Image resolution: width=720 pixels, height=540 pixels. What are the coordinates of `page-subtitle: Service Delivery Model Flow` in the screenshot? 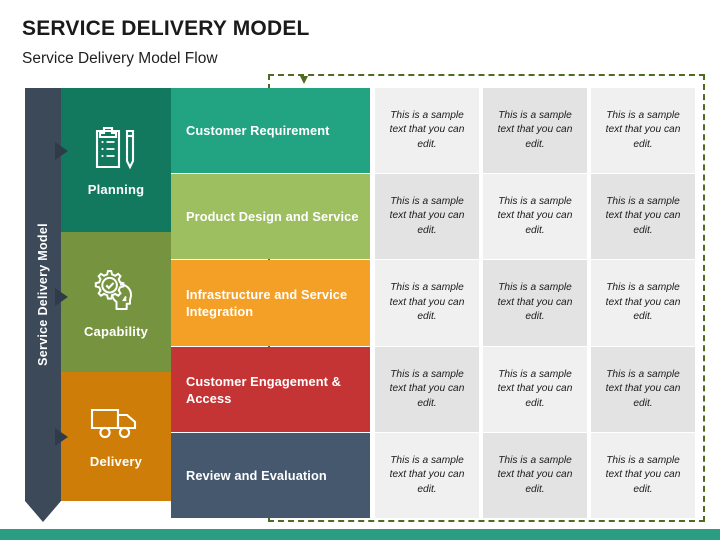 It's located at (120, 58).